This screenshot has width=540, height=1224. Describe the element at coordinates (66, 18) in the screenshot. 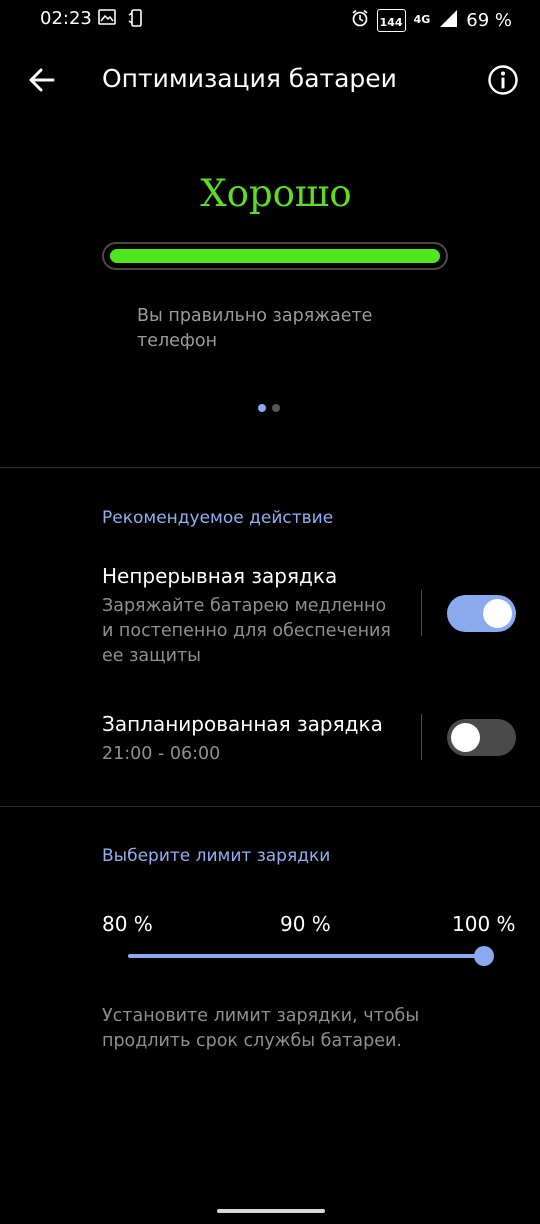

I see `status-time: 02:23` at that location.